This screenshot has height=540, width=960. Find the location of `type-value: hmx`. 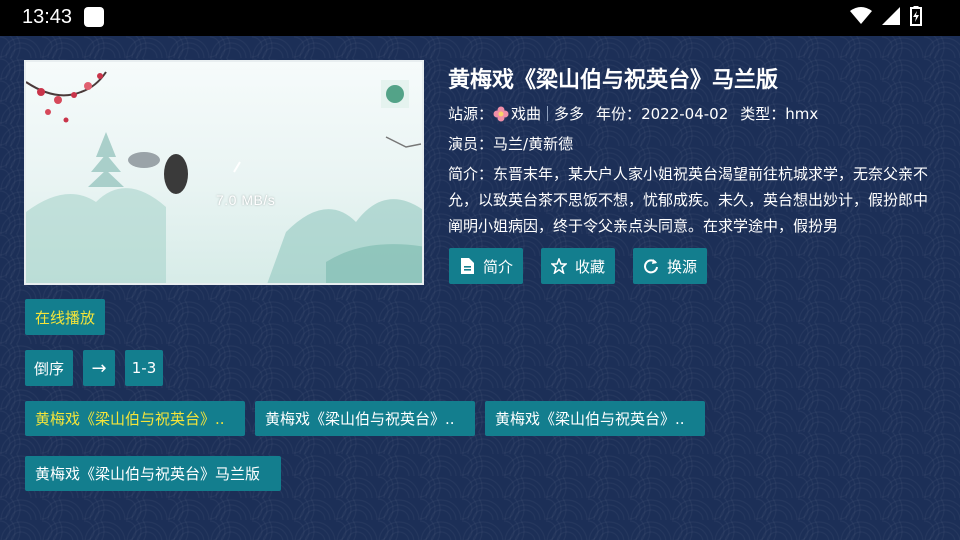

type-value: hmx is located at coordinates (802, 113).